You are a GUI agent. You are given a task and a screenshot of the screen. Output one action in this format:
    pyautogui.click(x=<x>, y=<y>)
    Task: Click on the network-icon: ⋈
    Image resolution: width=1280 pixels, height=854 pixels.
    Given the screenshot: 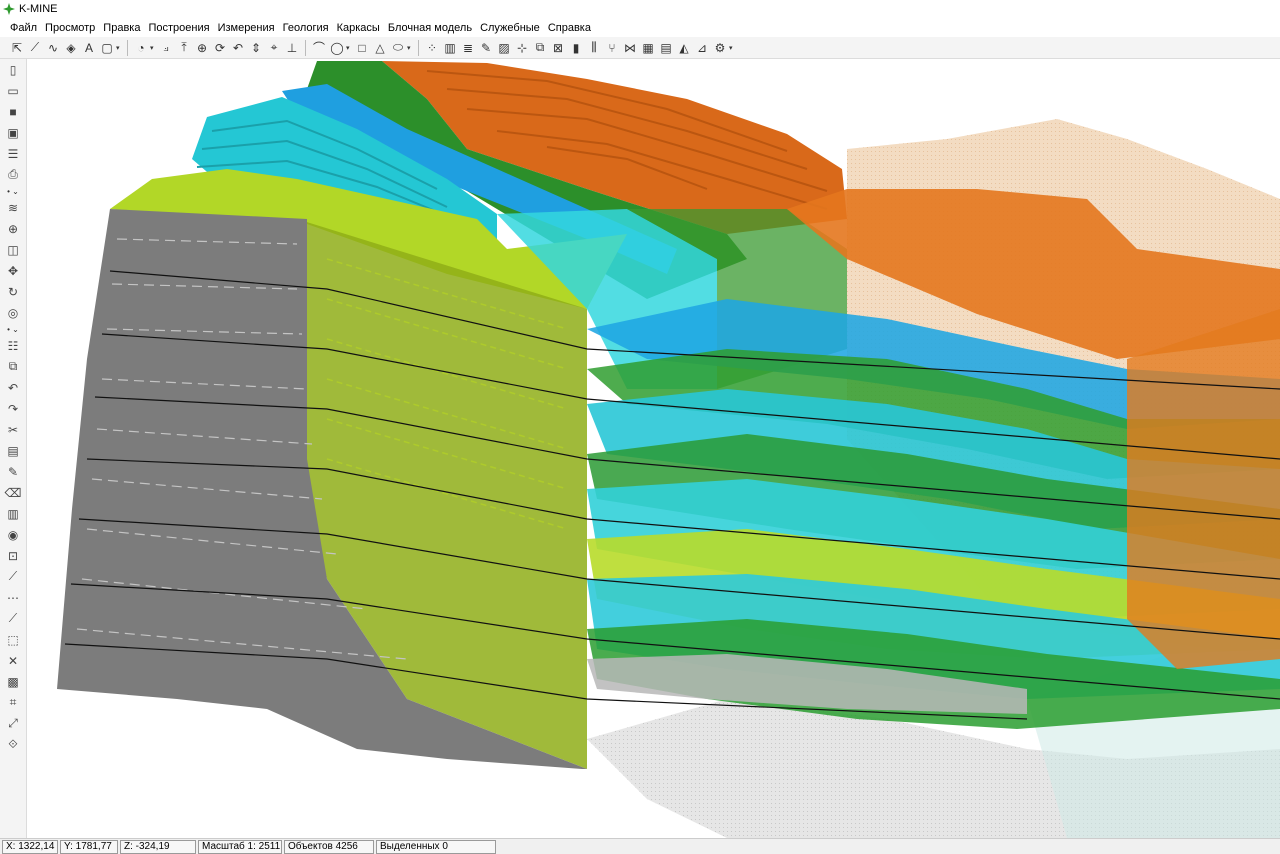 What is the action you would take?
    pyautogui.click(x=630, y=48)
    